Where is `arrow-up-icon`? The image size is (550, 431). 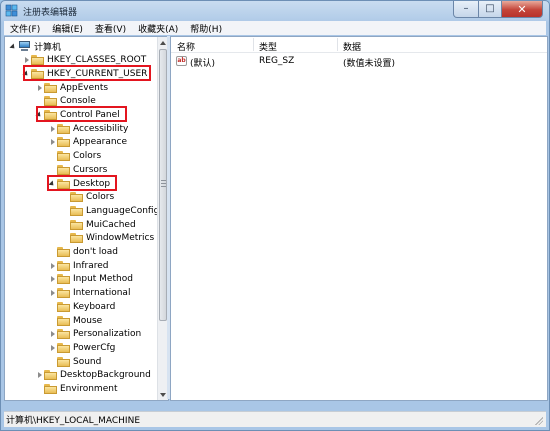 arrow-up-icon is located at coordinates (163, 42).